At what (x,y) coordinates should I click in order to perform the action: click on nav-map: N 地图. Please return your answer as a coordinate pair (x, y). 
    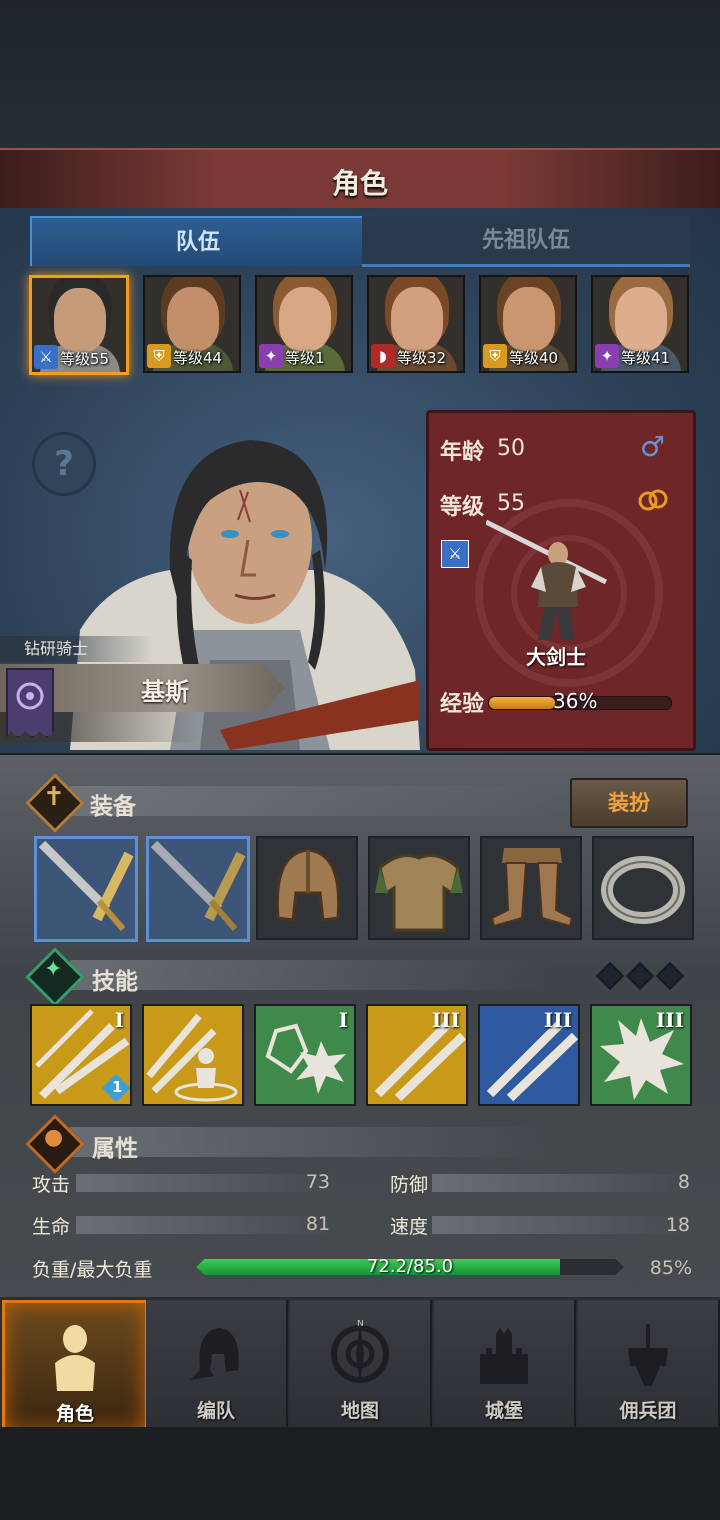
    Looking at the image, I should click on (361, 1363).